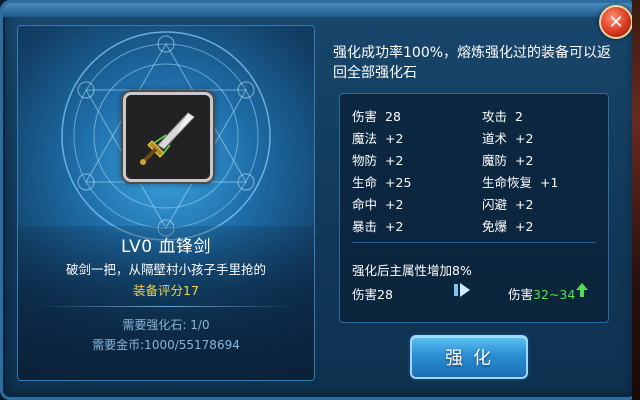  I want to click on stat-crit-immune: 免爆 +2, so click(508, 226).